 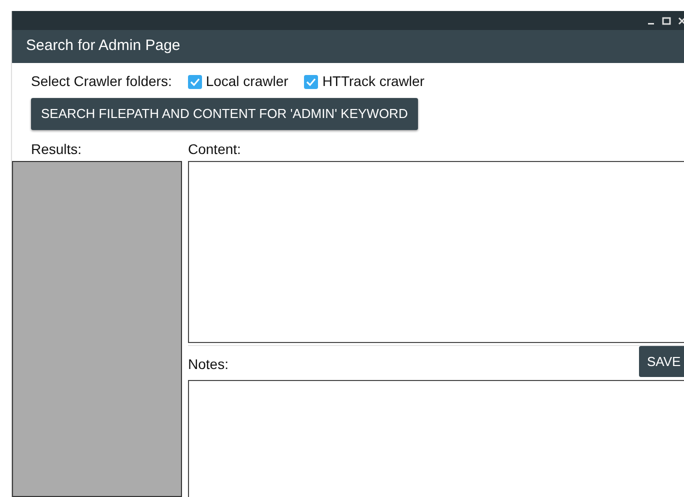 What do you see at coordinates (681, 20) in the screenshot?
I see `close-icon` at bounding box center [681, 20].